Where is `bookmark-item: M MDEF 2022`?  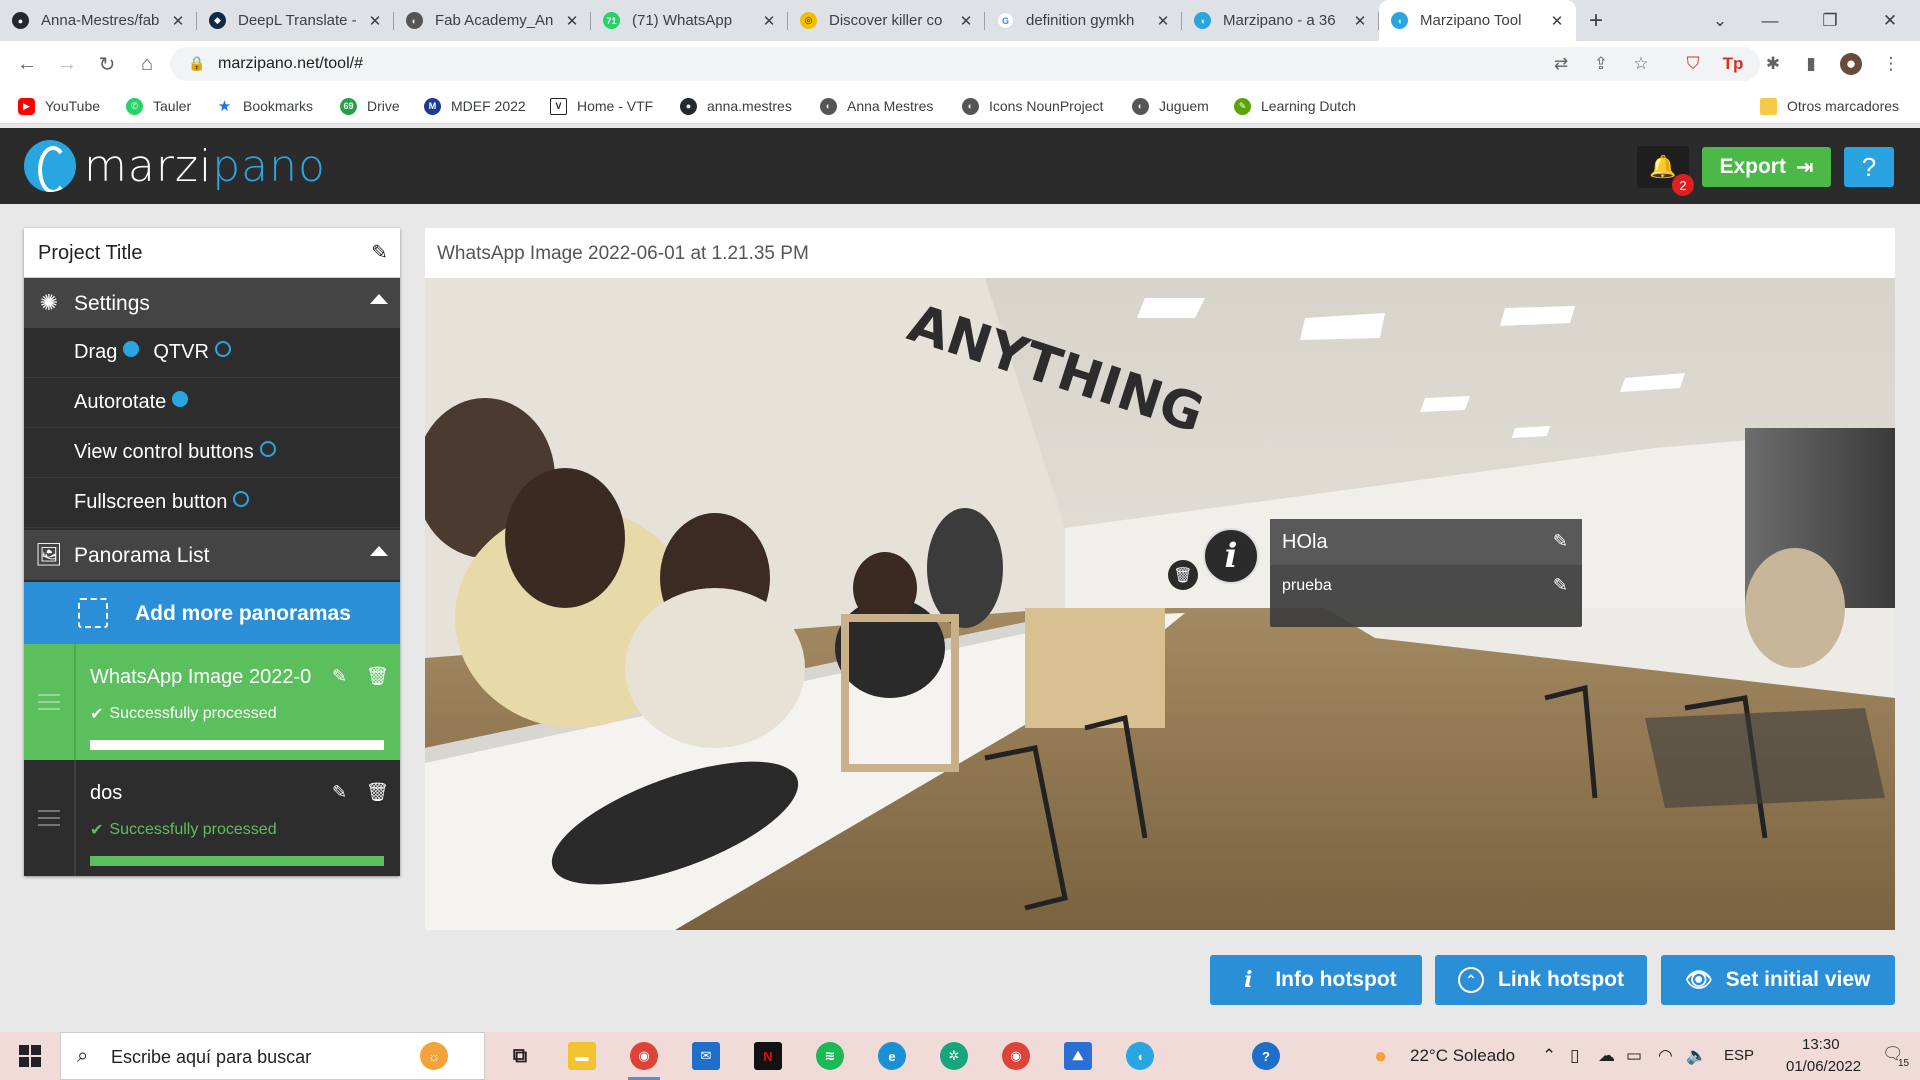 bookmark-item: M MDEF 2022 is located at coordinates (475, 106).